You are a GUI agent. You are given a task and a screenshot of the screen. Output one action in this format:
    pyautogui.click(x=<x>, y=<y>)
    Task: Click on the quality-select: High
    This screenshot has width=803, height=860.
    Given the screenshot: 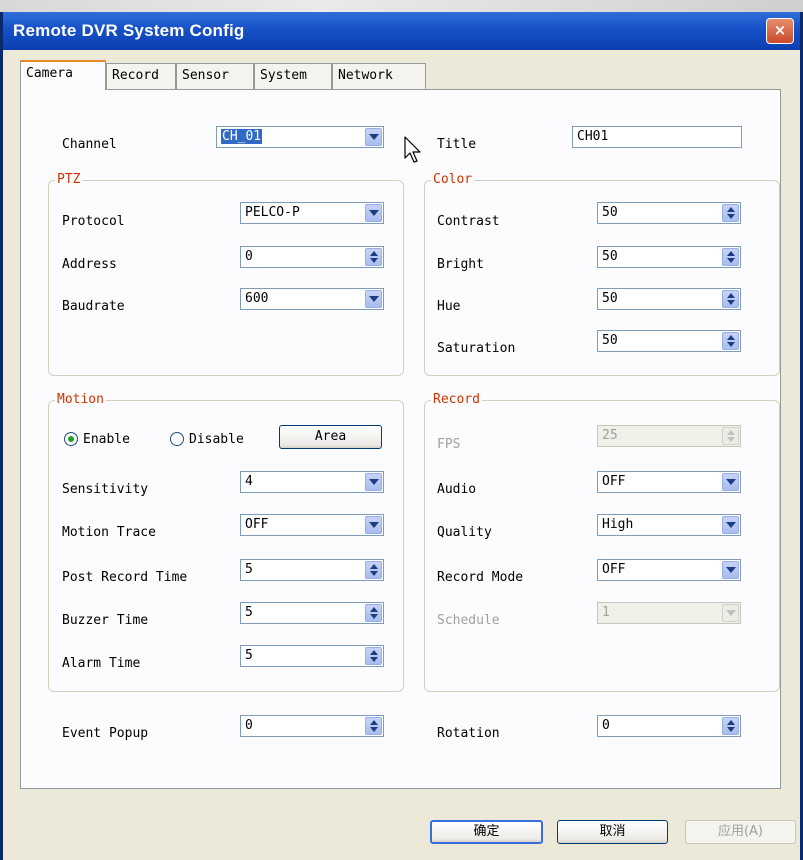 What is the action you would take?
    pyautogui.click(x=669, y=525)
    